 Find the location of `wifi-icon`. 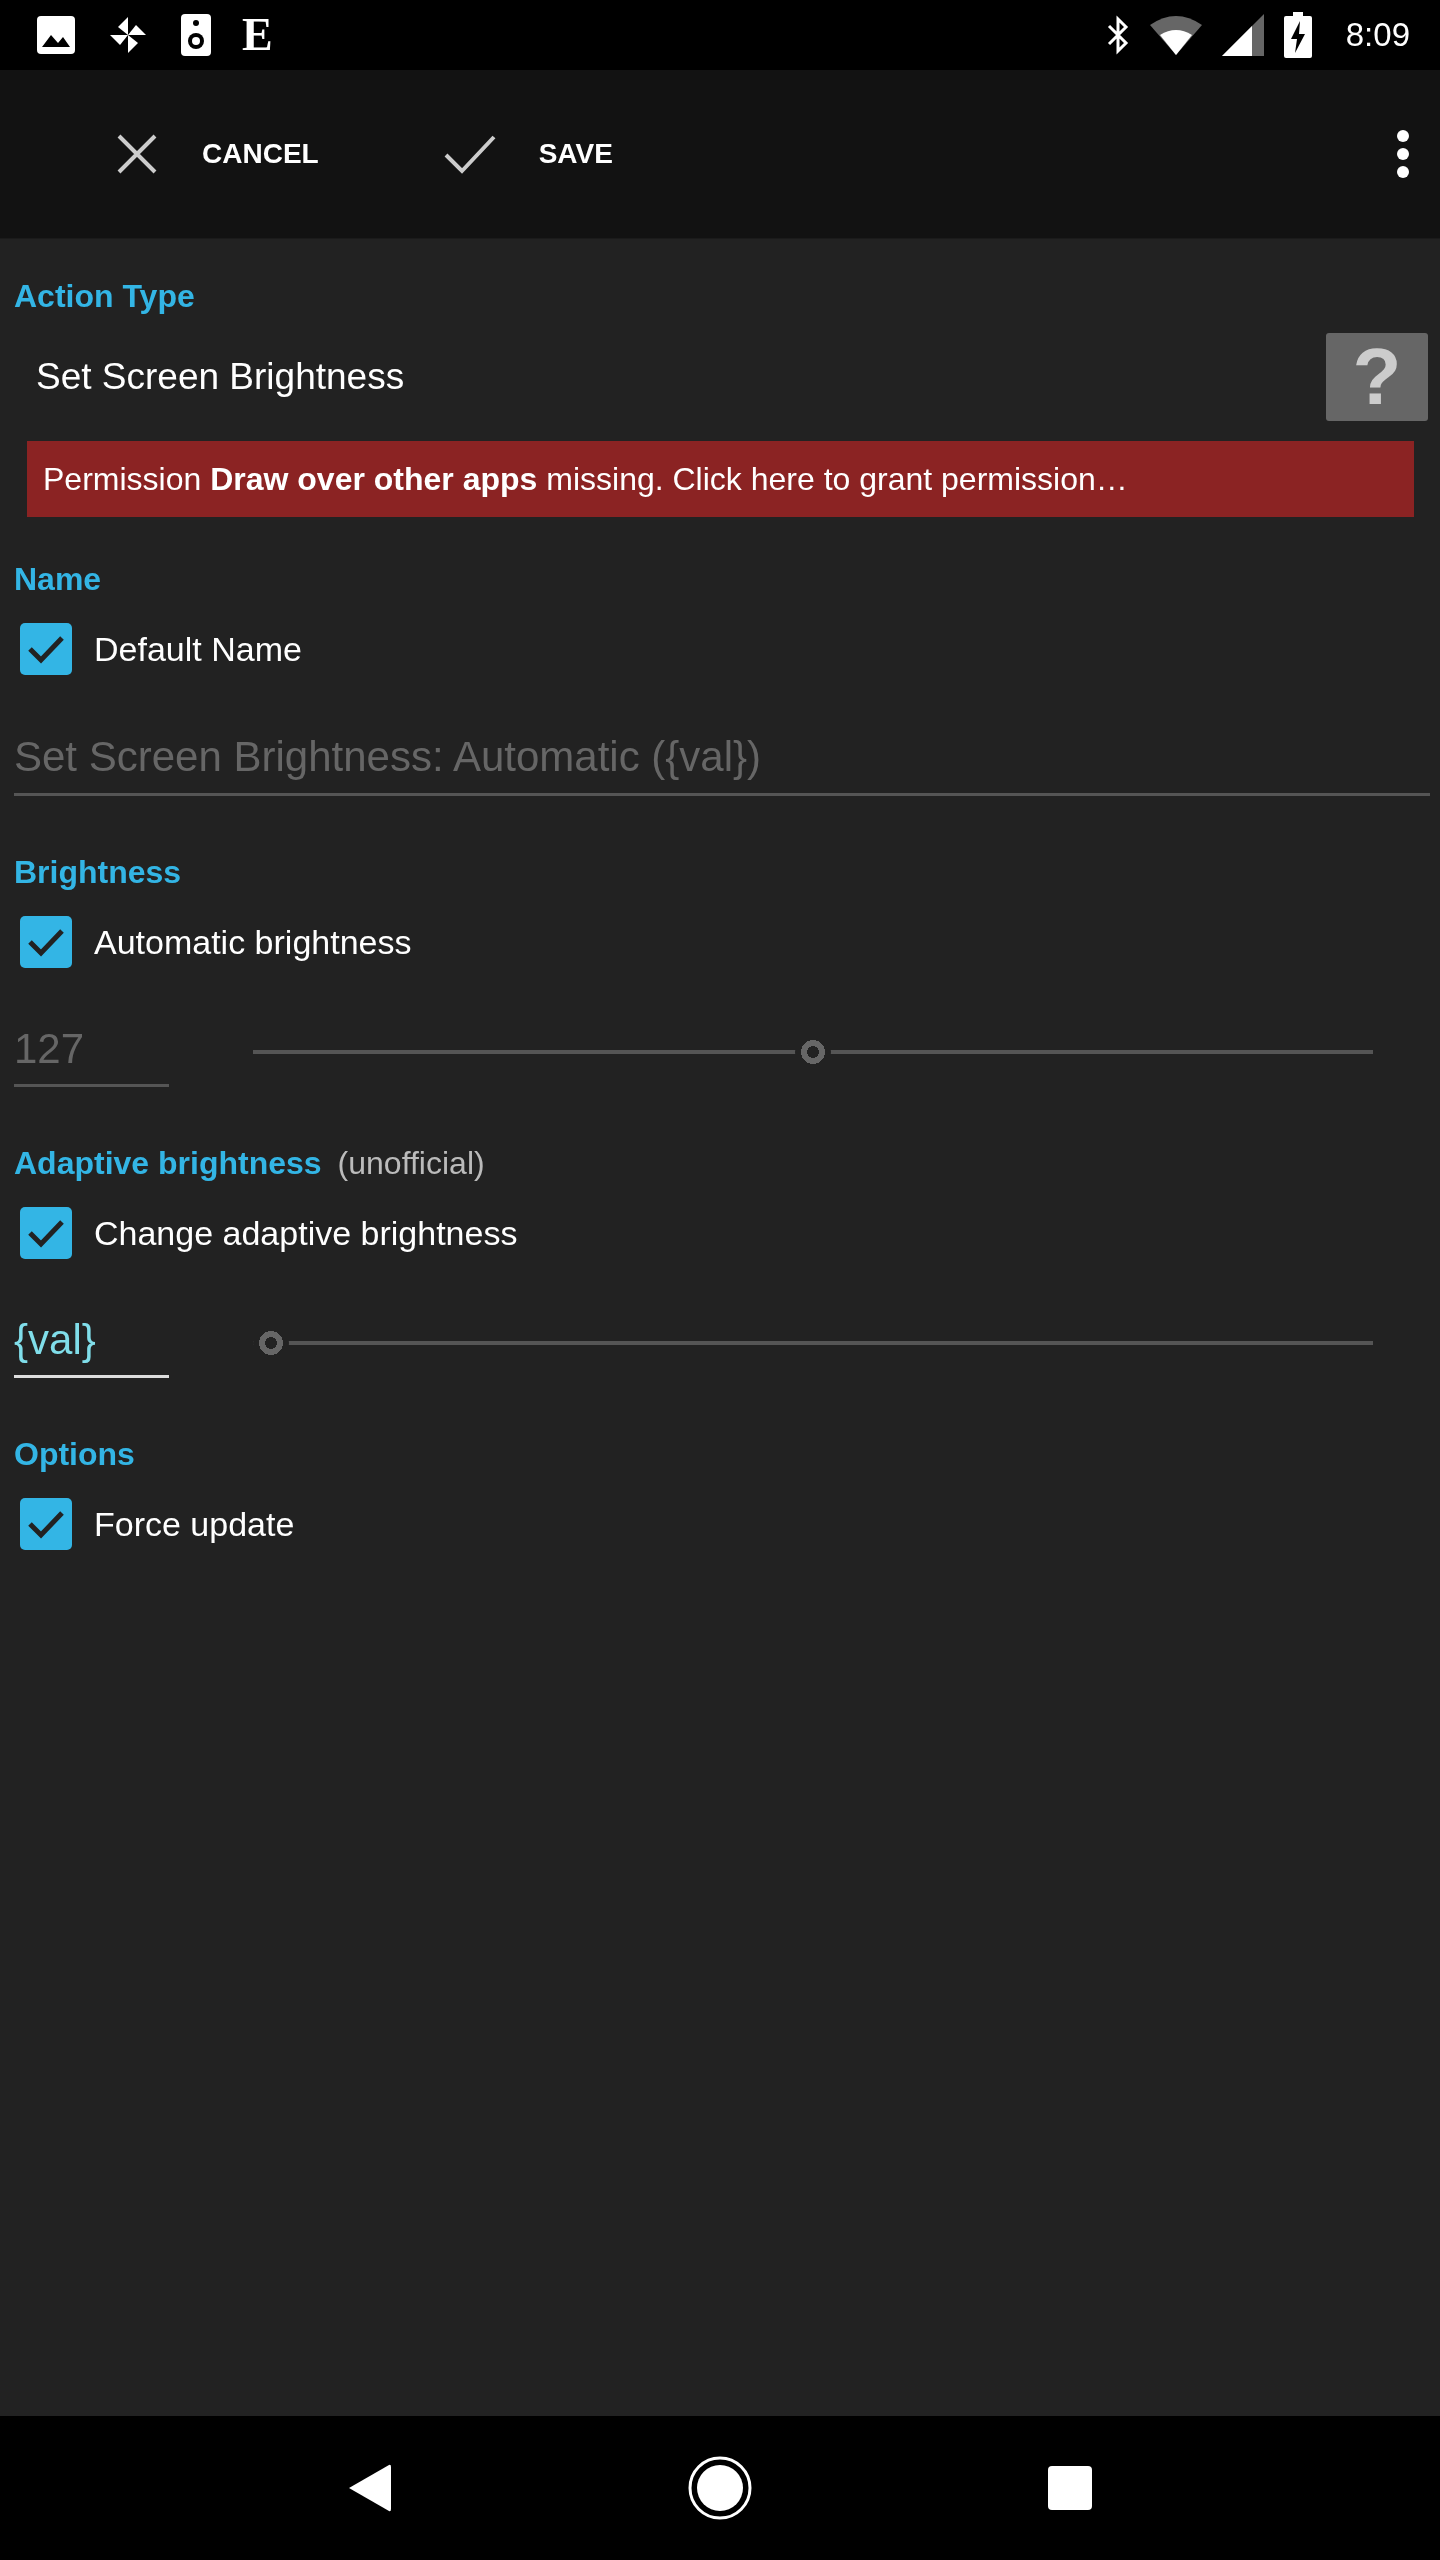

wifi-icon is located at coordinates (1175, 35).